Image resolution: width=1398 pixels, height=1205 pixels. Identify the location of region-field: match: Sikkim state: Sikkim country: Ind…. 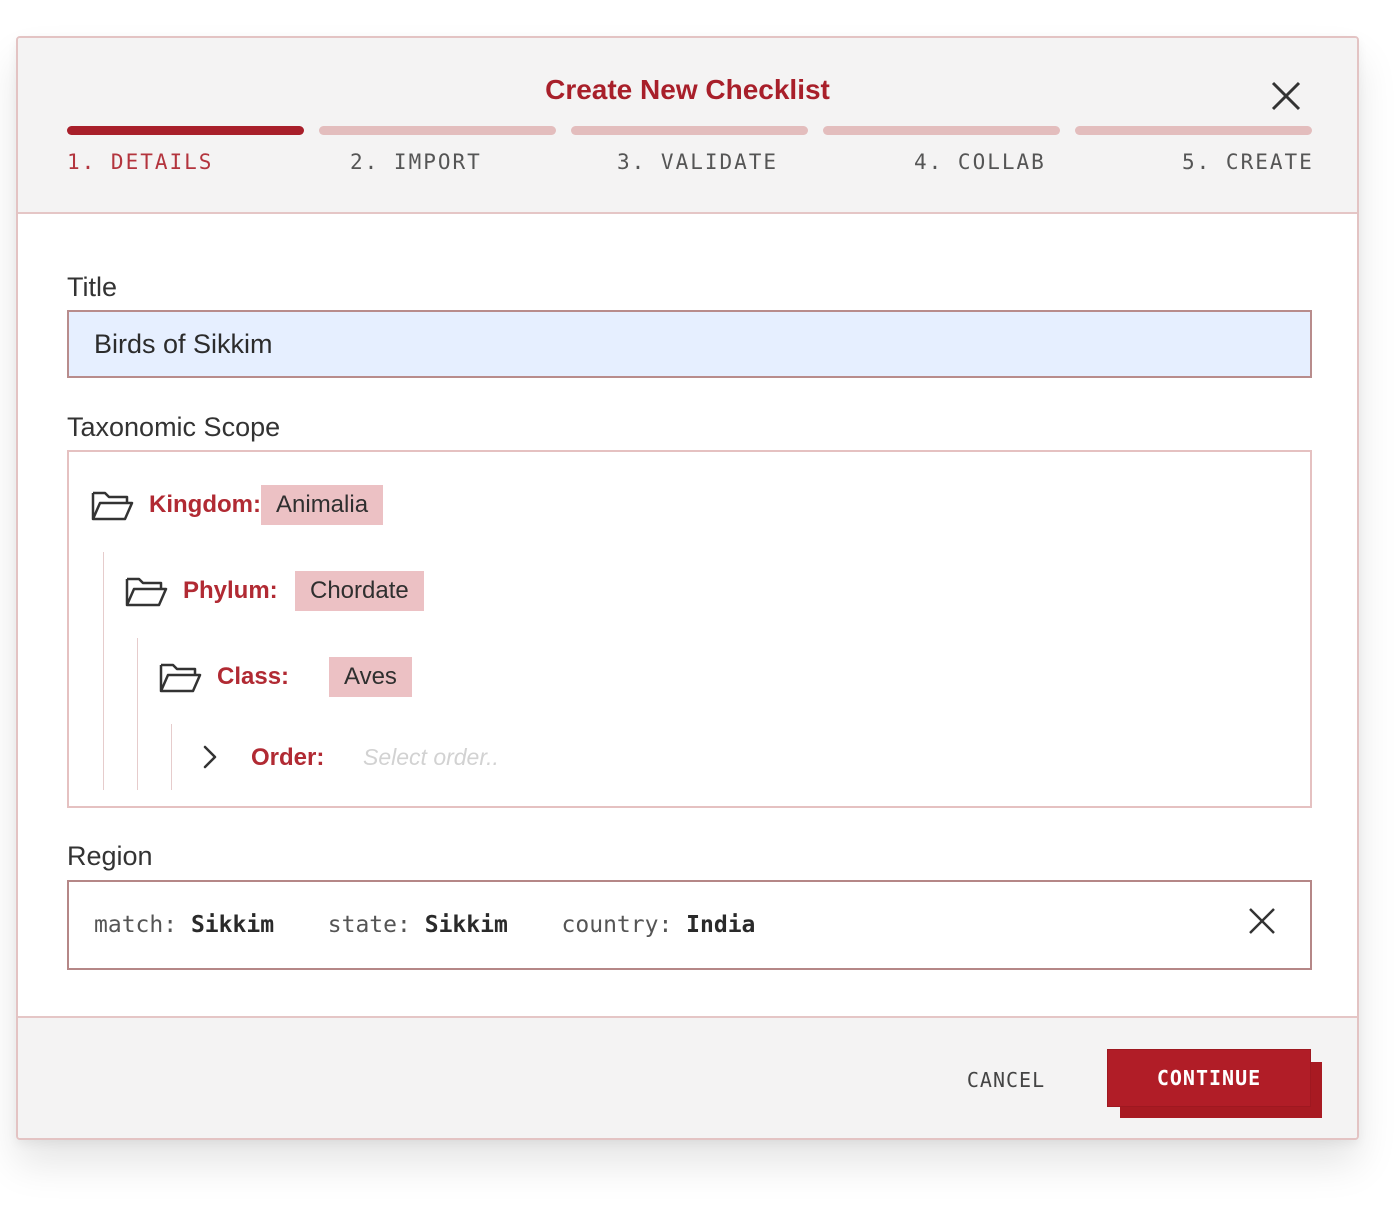
(689, 925).